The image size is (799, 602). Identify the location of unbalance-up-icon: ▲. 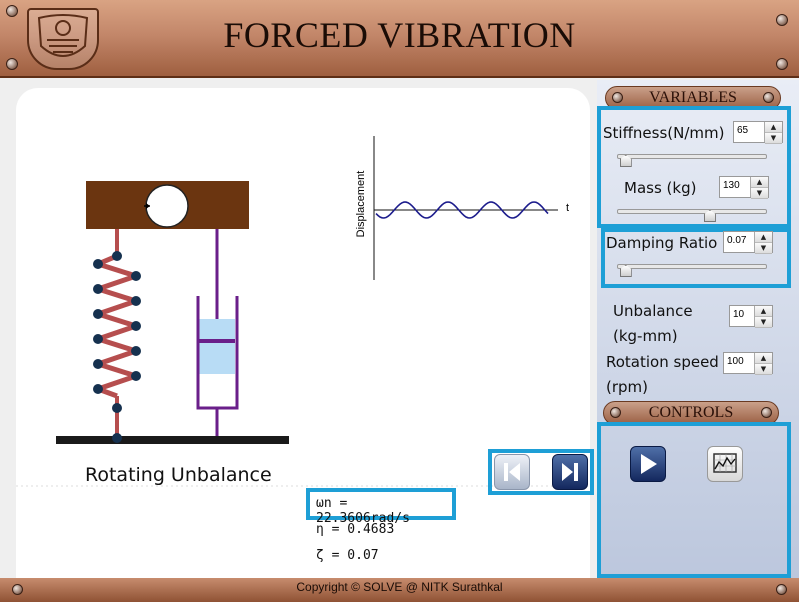
(763, 311).